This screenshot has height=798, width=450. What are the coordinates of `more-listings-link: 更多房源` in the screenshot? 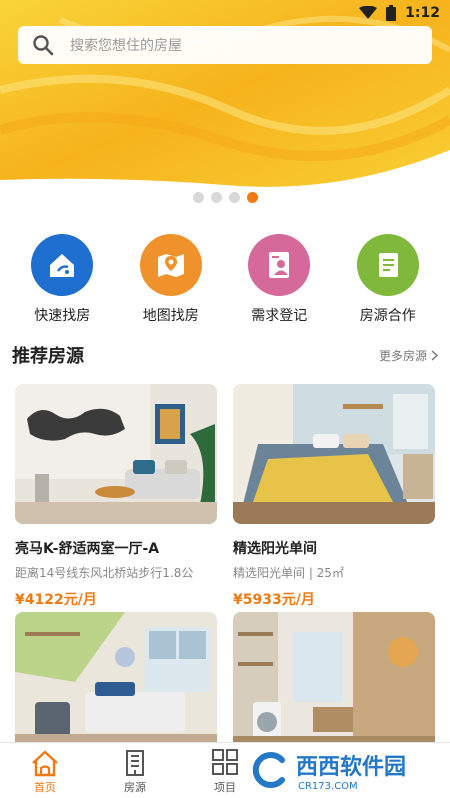 It's located at (408, 355).